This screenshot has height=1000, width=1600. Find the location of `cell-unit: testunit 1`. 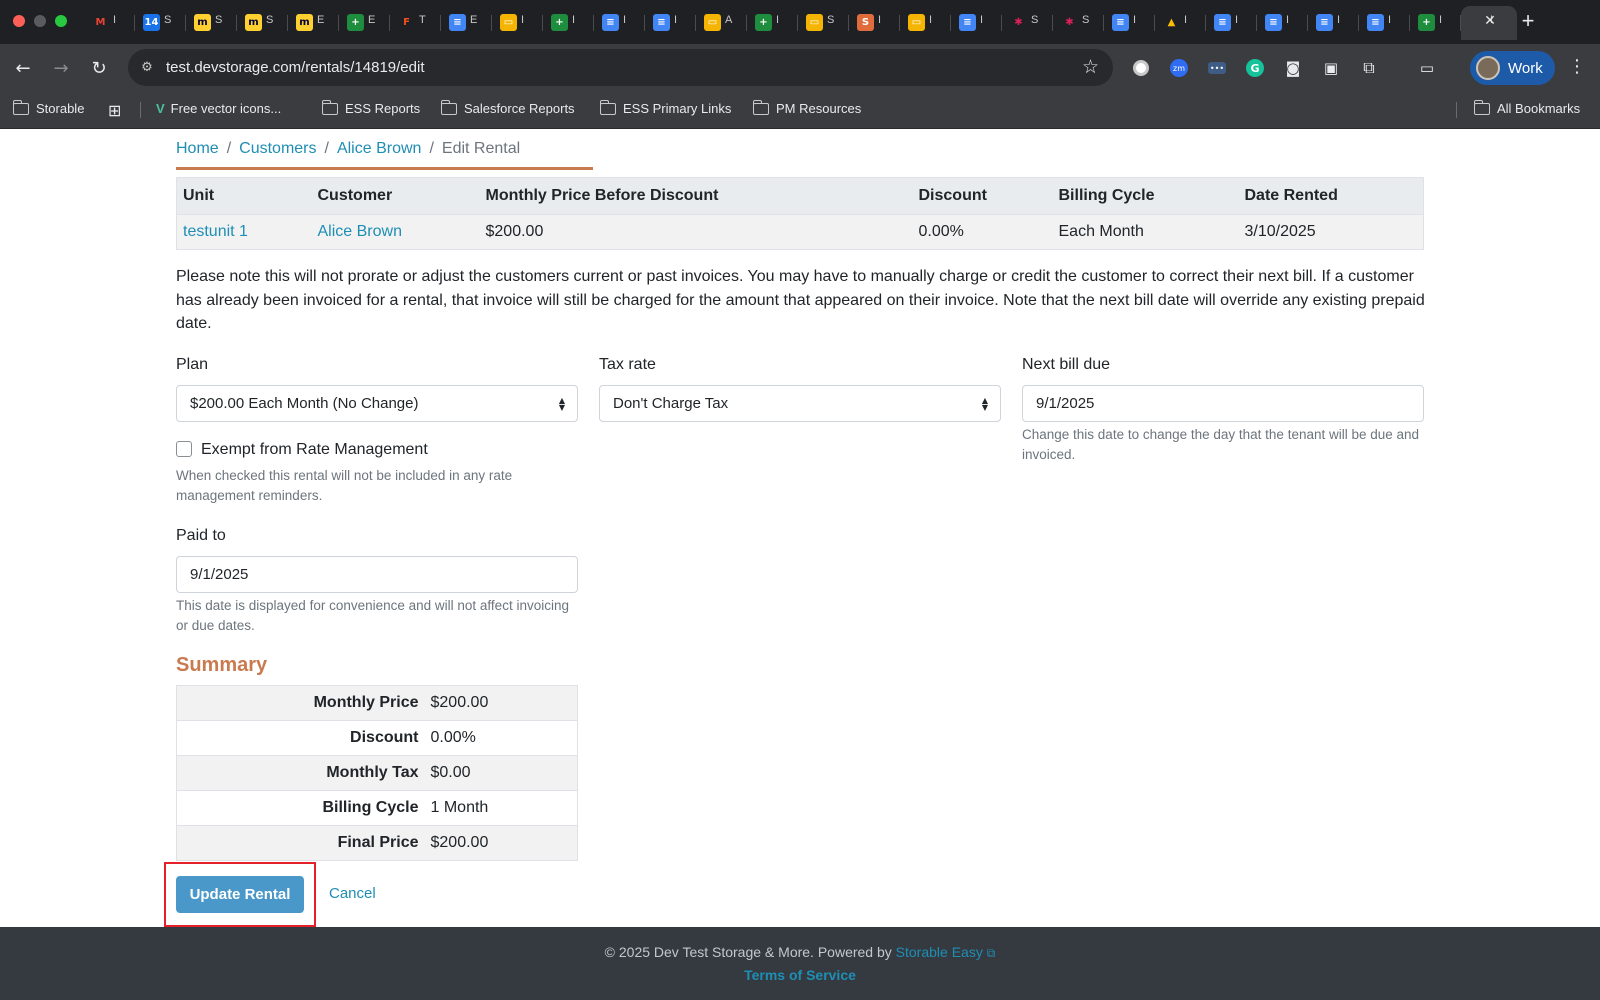

cell-unit: testunit 1 is located at coordinates (244, 232).